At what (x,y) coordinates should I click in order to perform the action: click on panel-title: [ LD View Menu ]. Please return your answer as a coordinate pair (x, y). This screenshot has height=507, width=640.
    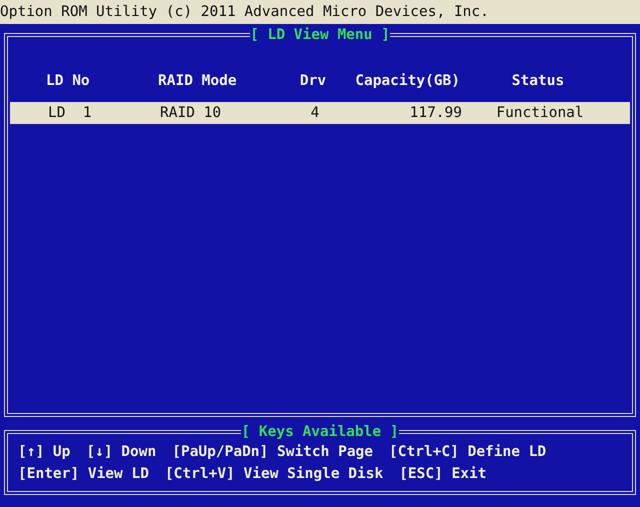
    Looking at the image, I should click on (320, 35).